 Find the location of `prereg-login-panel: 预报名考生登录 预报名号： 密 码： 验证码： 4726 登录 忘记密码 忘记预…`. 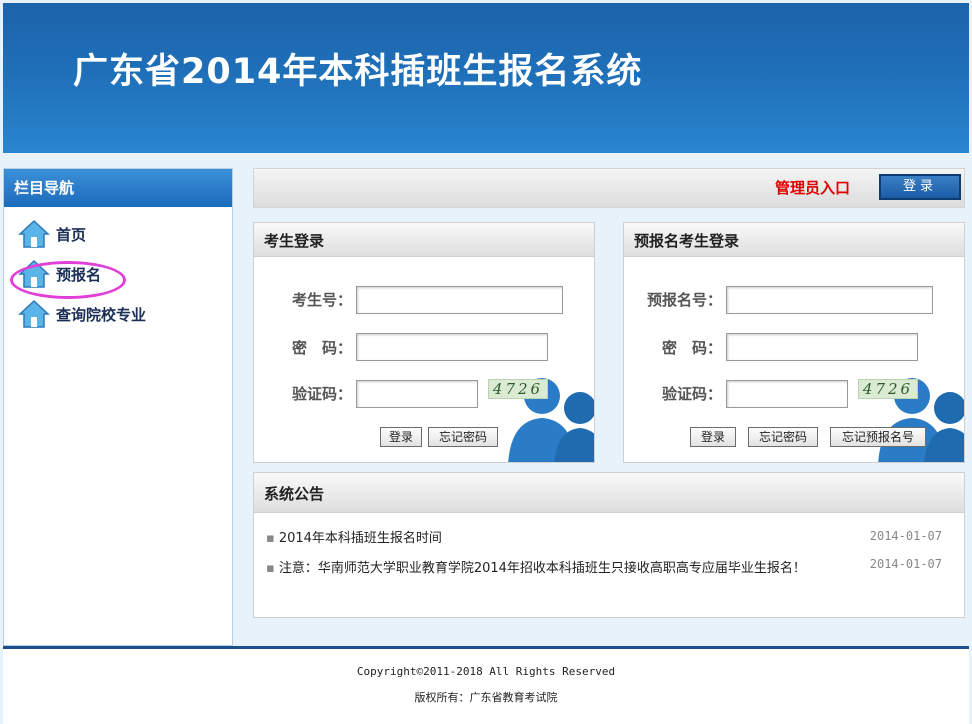

prereg-login-panel: 预报名考生登录 预报名号： 密 码： 验证码： 4726 登录 忘记密码 忘记预… is located at coordinates (794, 342).